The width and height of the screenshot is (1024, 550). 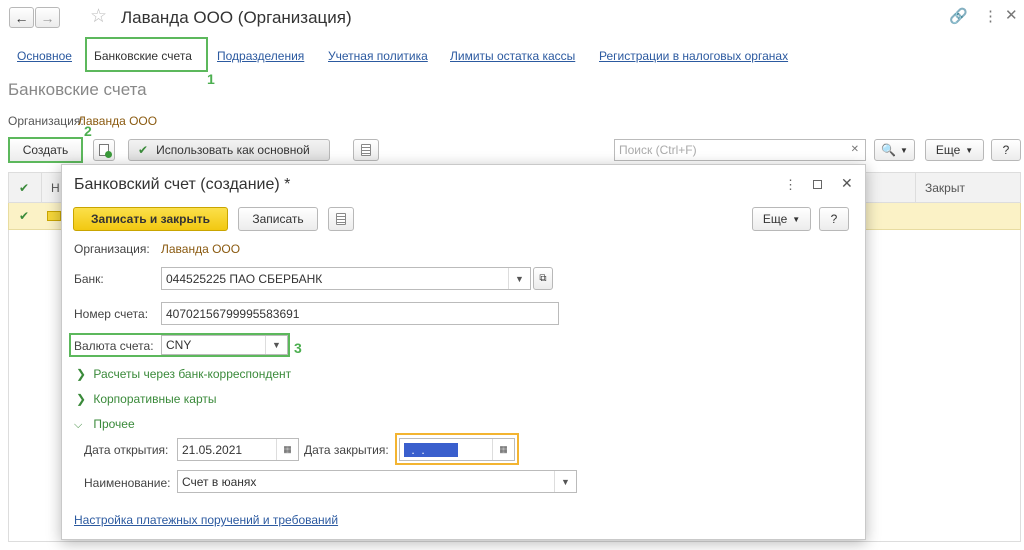 I want to click on open-form-icon: ⧉, so click(x=543, y=278).